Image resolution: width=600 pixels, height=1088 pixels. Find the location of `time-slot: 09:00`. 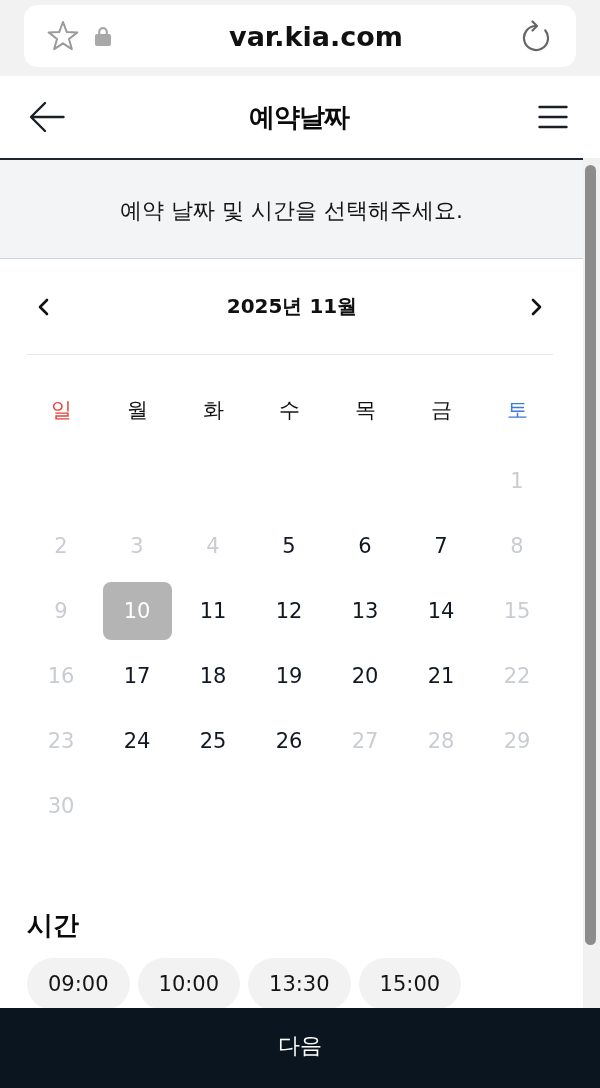

time-slot: 09:00 is located at coordinates (78, 983).